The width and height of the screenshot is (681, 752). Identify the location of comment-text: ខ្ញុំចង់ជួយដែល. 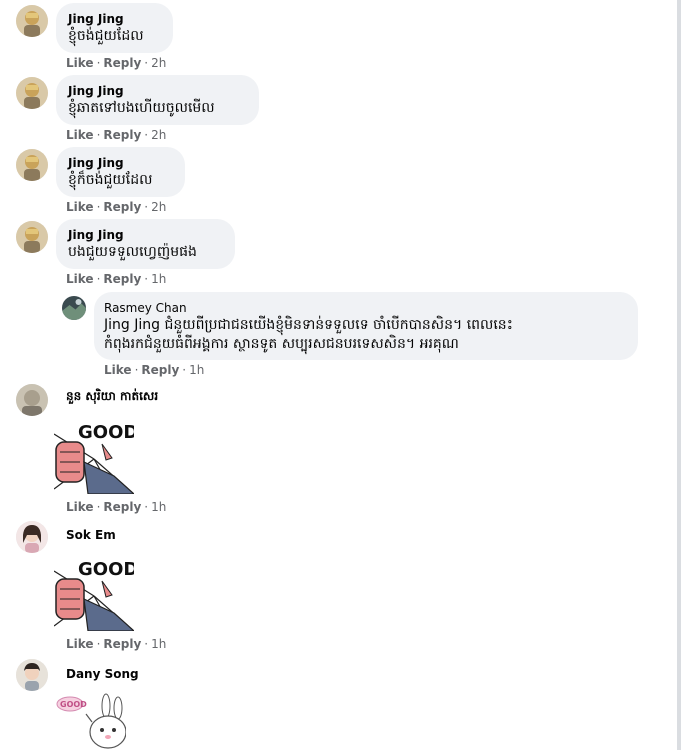
(106, 36).